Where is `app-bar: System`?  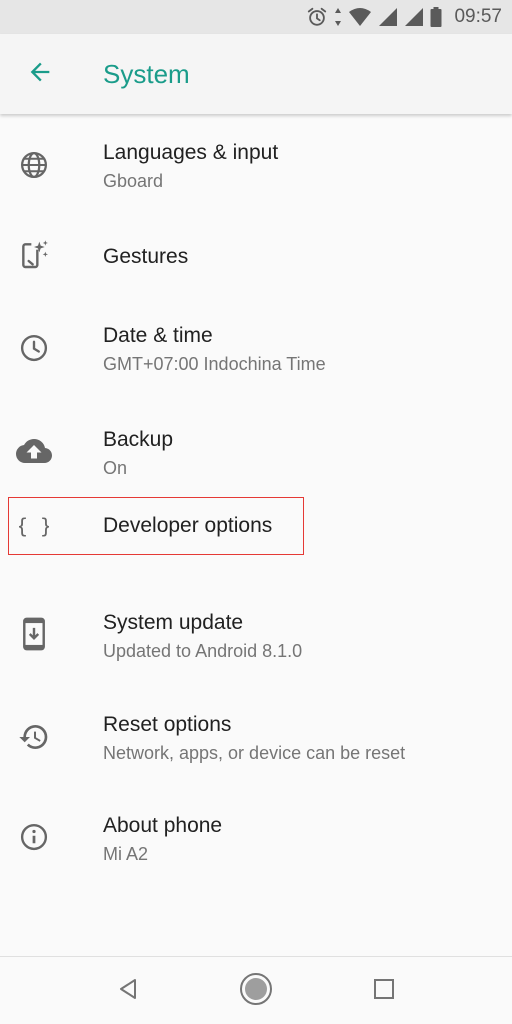
app-bar: System is located at coordinates (256, 74).